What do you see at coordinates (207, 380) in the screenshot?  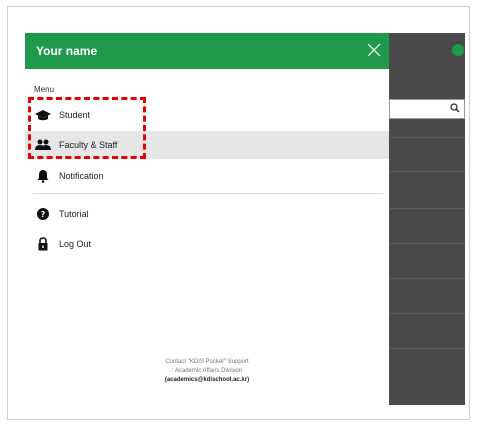 I see `support-email-link: (academics@kdischool.ac.kr)` at bounding box center [207, 380].